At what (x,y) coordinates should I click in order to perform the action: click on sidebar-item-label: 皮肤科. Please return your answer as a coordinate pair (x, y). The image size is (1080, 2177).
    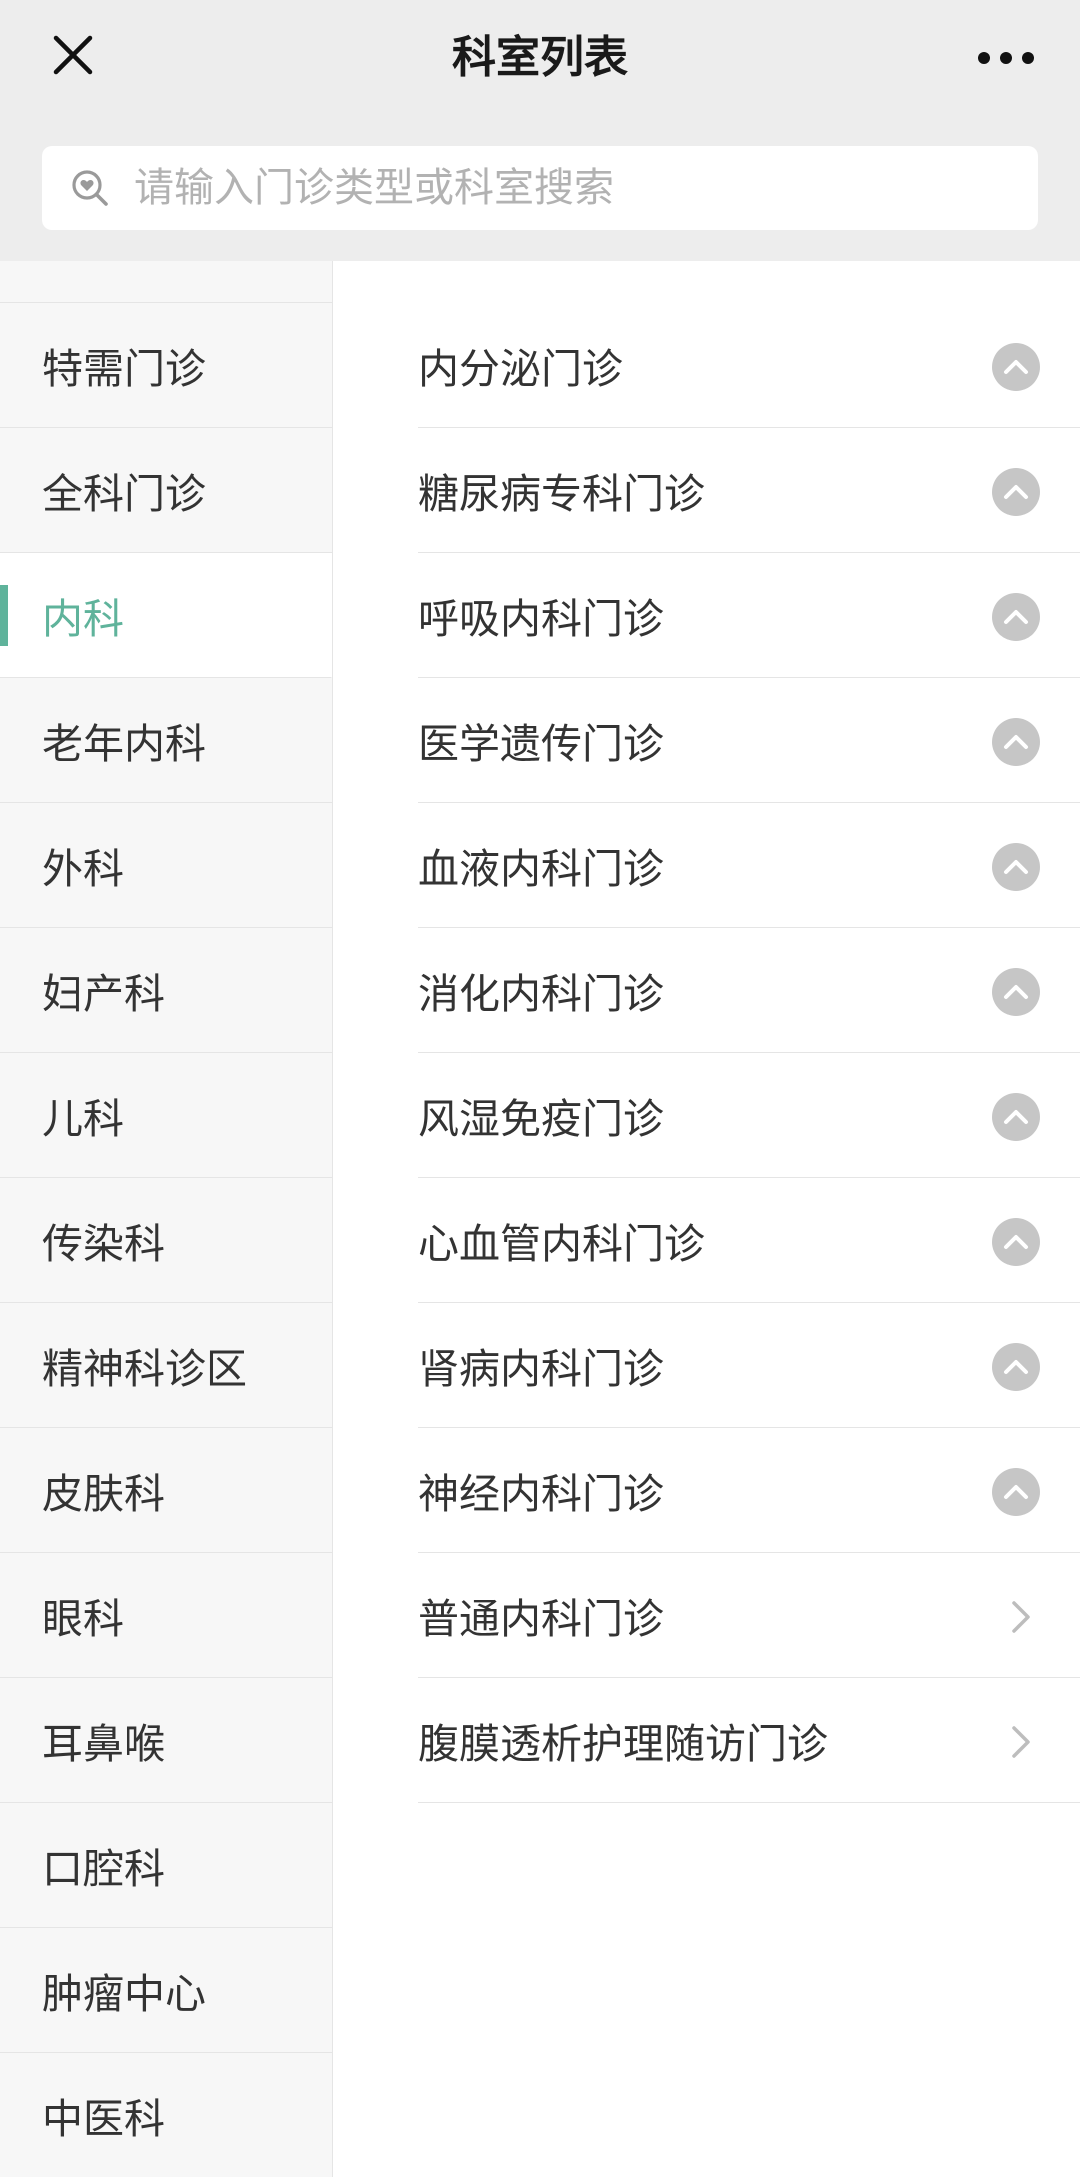
    Looking at the image, I should click on (103, 1494).